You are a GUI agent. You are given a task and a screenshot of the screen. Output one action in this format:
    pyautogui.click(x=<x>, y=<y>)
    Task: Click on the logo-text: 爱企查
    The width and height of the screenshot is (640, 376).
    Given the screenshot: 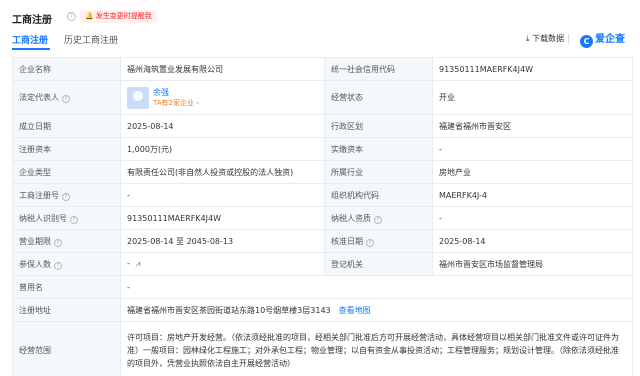 What is the action you would take?
    pyautogui.click(x=610, y=39)
    